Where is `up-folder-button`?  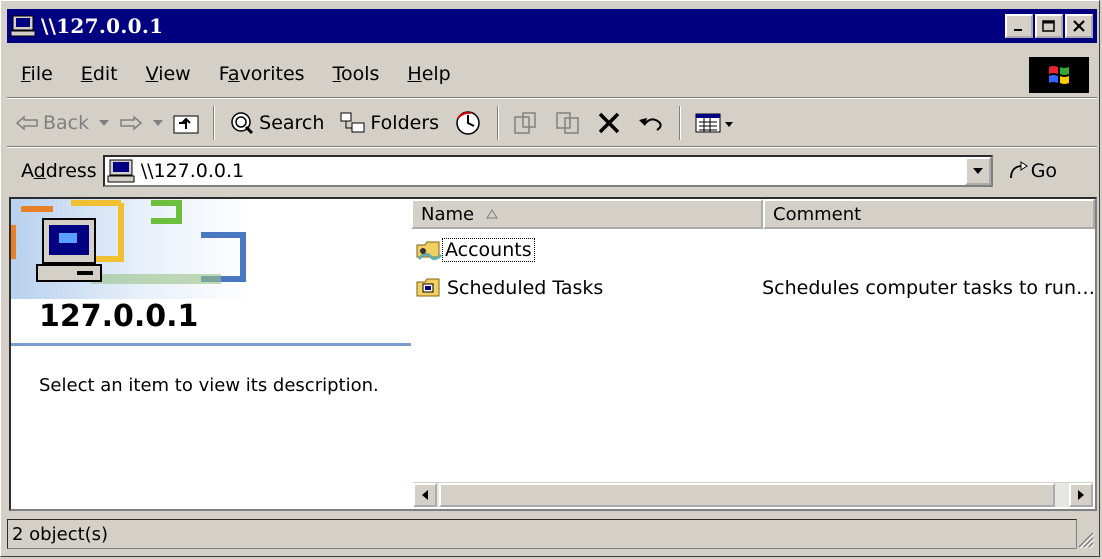 up-folder-button is located at coordinates (186, 123).